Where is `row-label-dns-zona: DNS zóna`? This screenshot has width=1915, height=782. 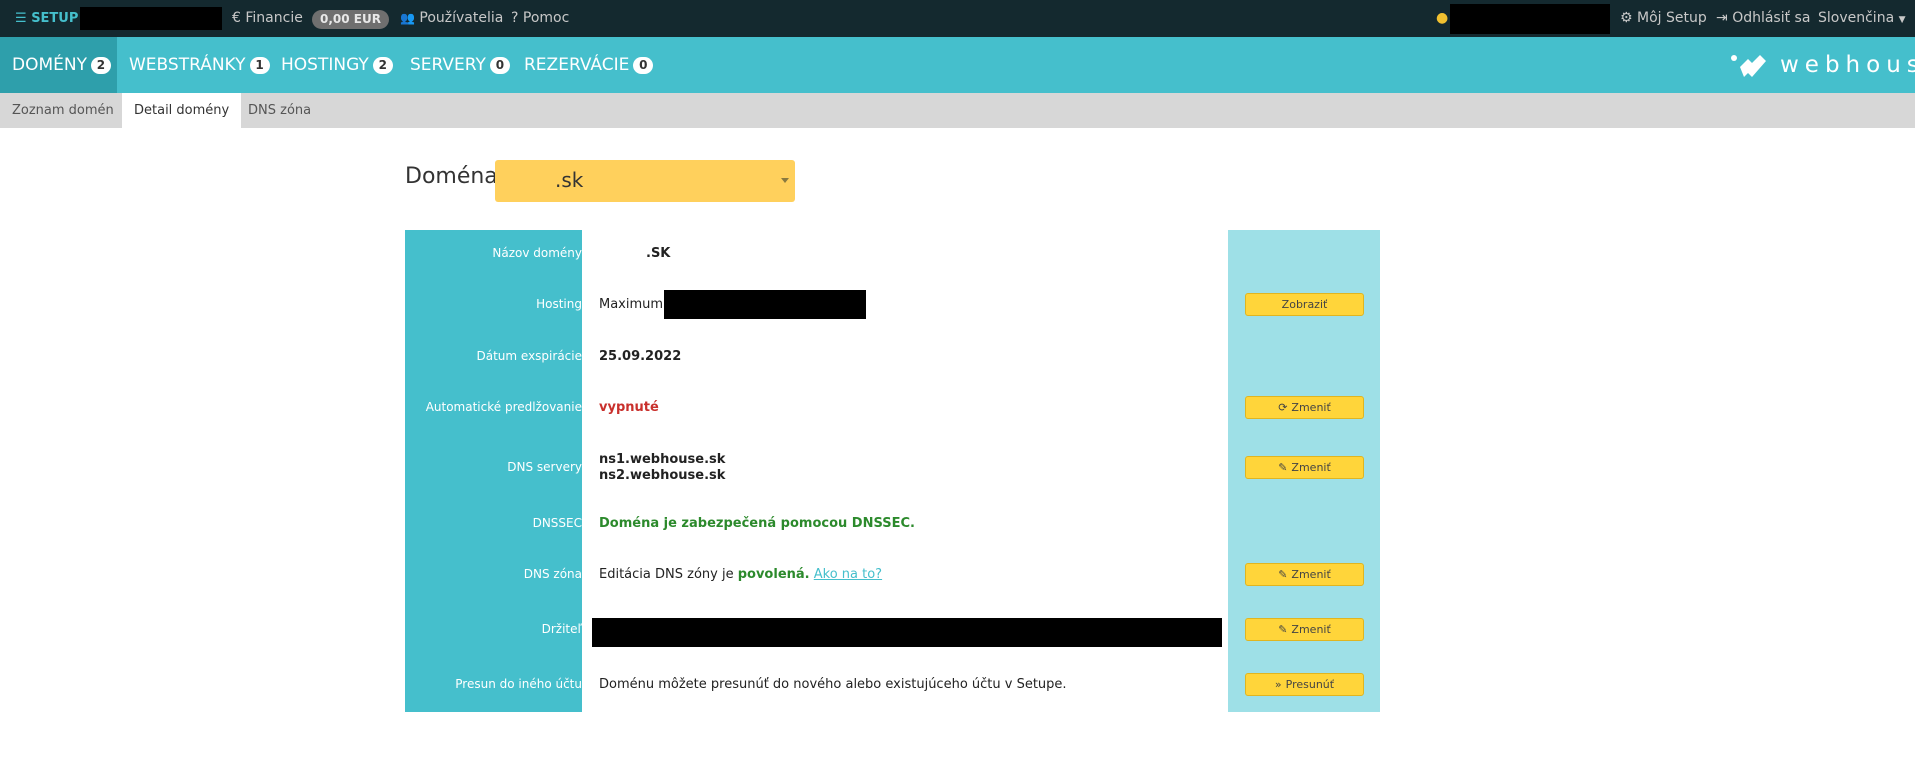
row-label-dns-zona: DNS zóna is located at coordinates (552, 574).